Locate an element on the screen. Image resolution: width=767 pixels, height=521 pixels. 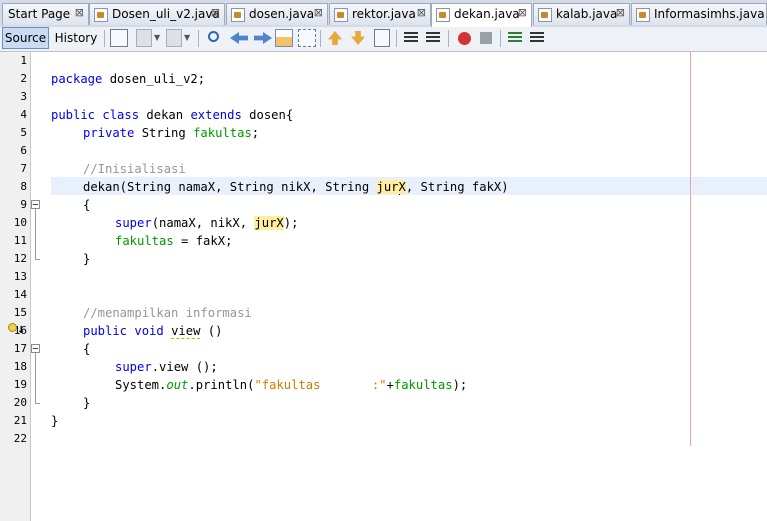
code-text: (namaX, nikX, is located at coordinates (203, 223).